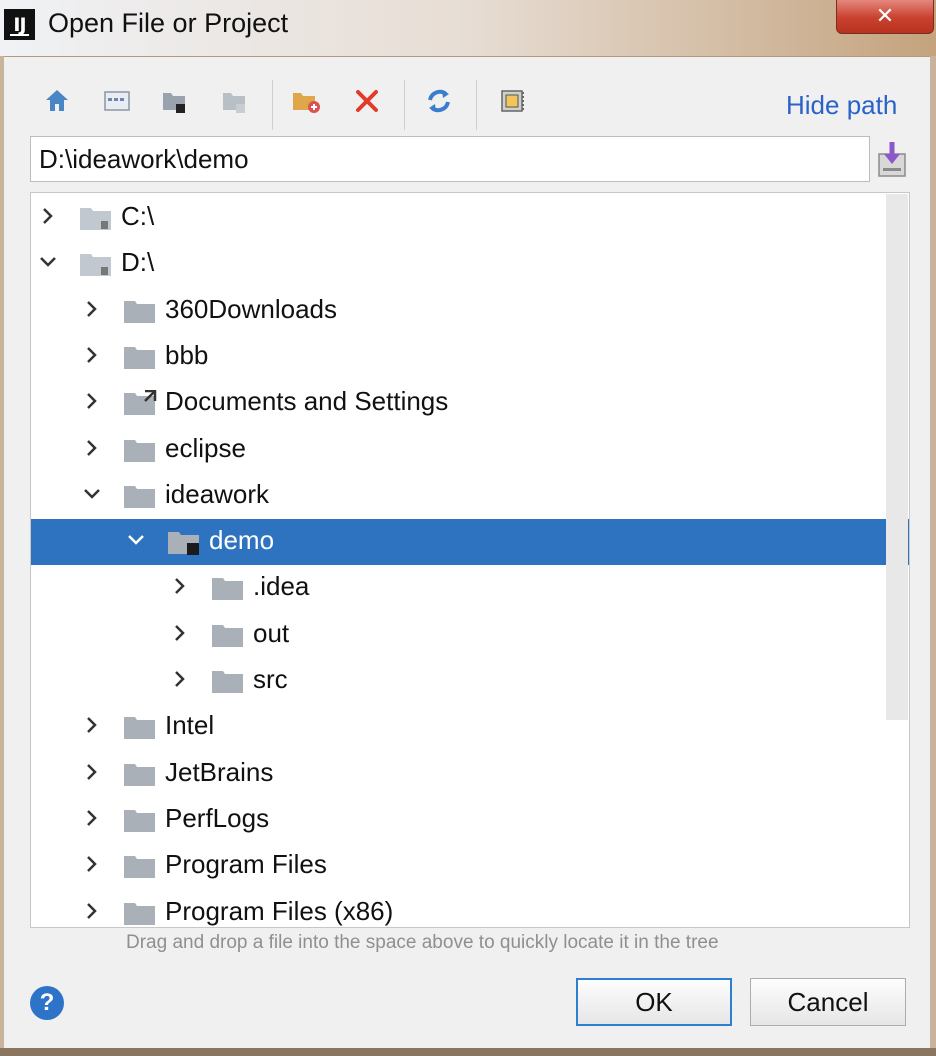 The width and height of the screenshot is (936, 1056). I want to click on tree-item-label: bbb, so click(187, 355).